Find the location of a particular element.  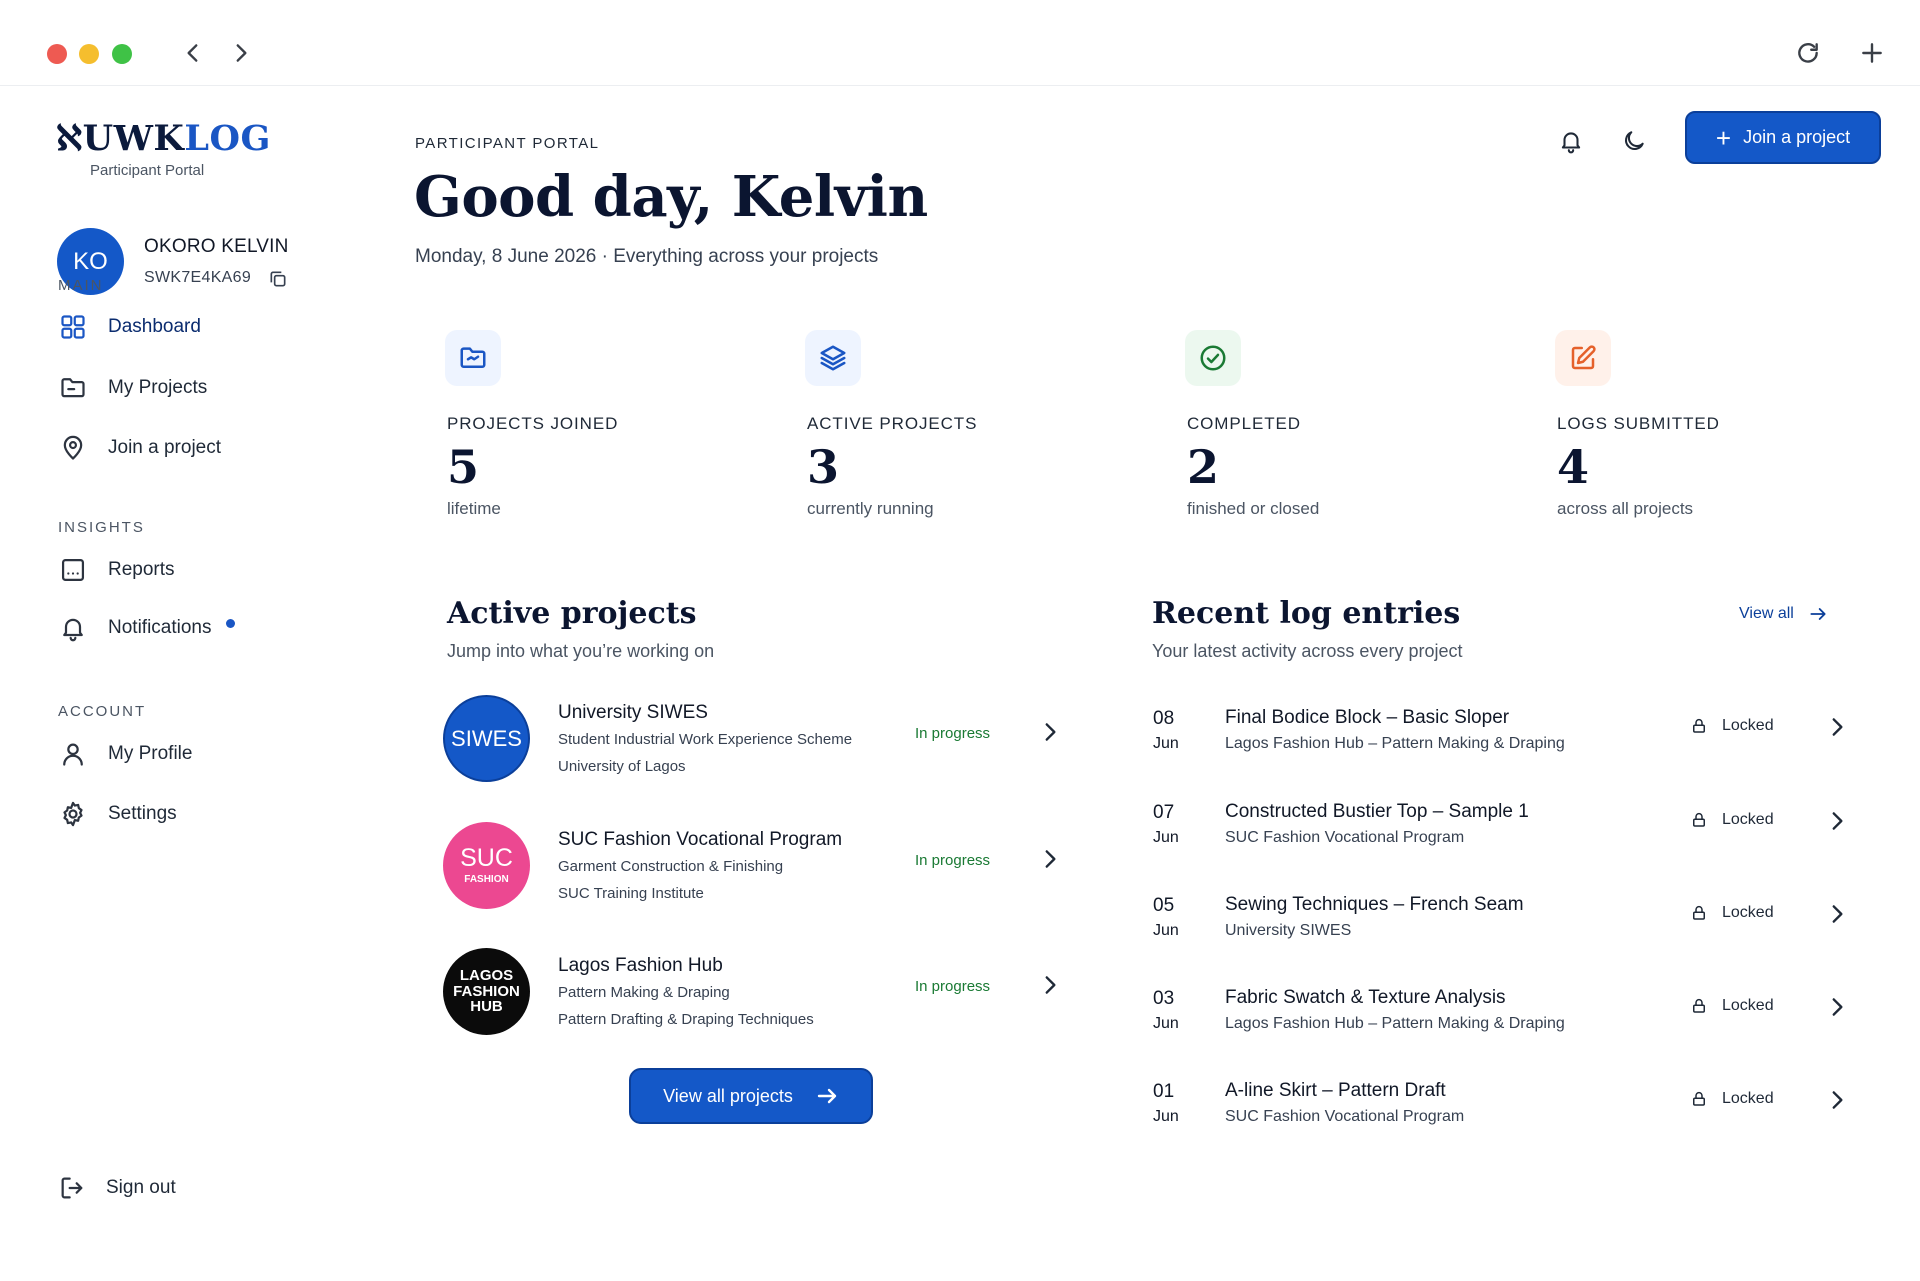

sidebar-item-label: Reports is located at coordinates (141, 569).